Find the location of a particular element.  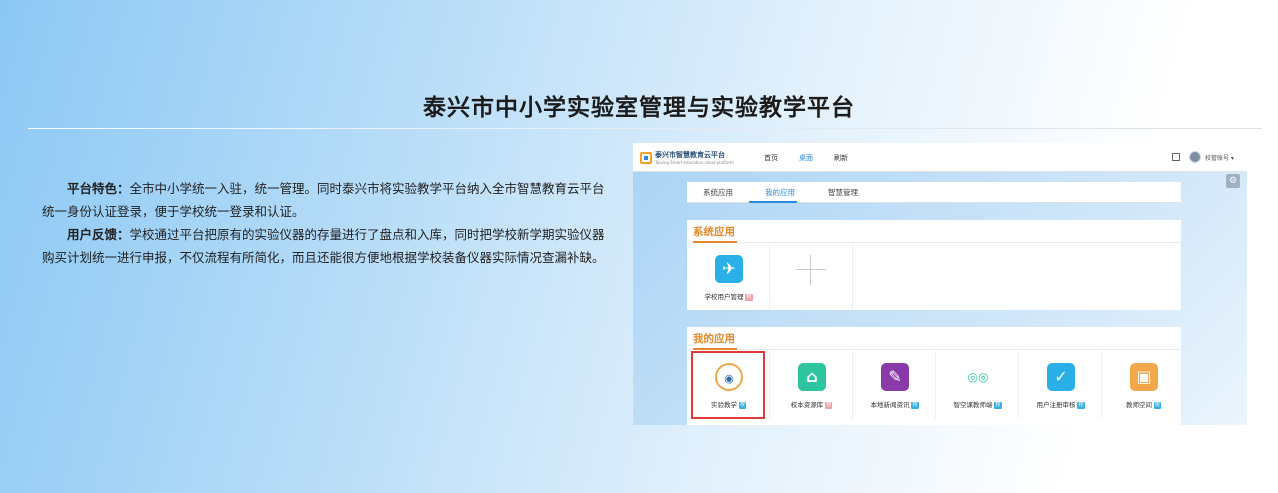

platform-logo-icon is located at coordinates (646, 158).